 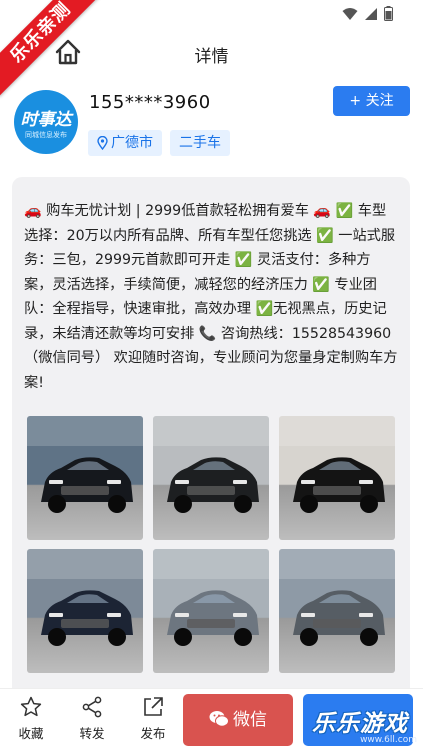 What do you see at coordinates (46, 135) in the screenshot?
I see `avatar-logo-subtext: 同城信息发布` at bounding box center [46, 135].